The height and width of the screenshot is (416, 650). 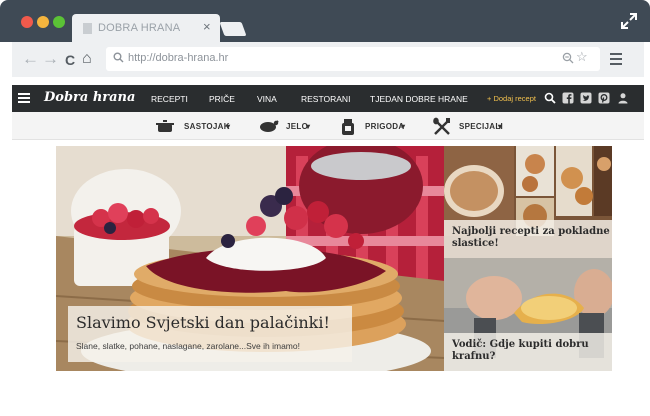 What do you see at coordinates (87, 28) in the screenshot?
I see `page-icon` at bounding box center [87, 28].